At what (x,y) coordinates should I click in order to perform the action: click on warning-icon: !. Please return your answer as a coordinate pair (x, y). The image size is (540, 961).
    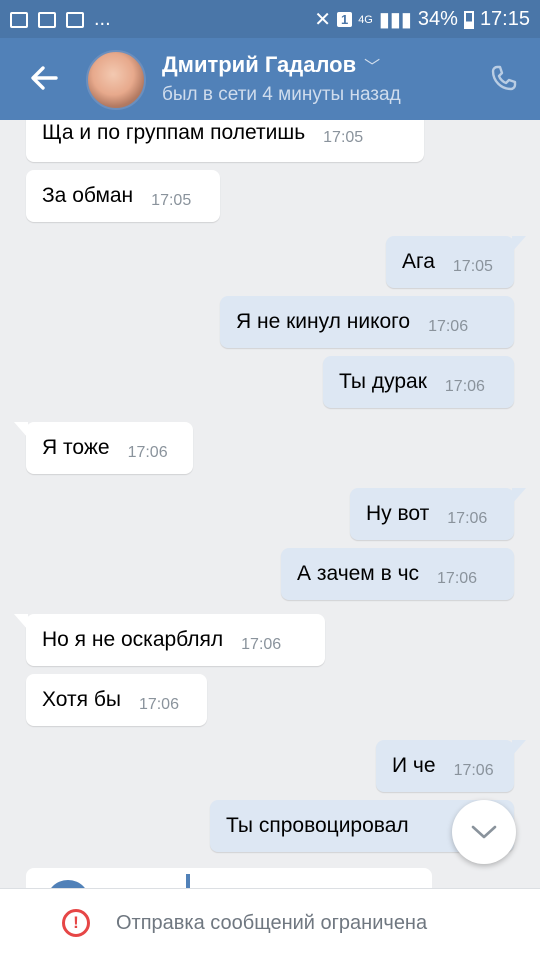
    Looking at the image, I should click on (76, 923).